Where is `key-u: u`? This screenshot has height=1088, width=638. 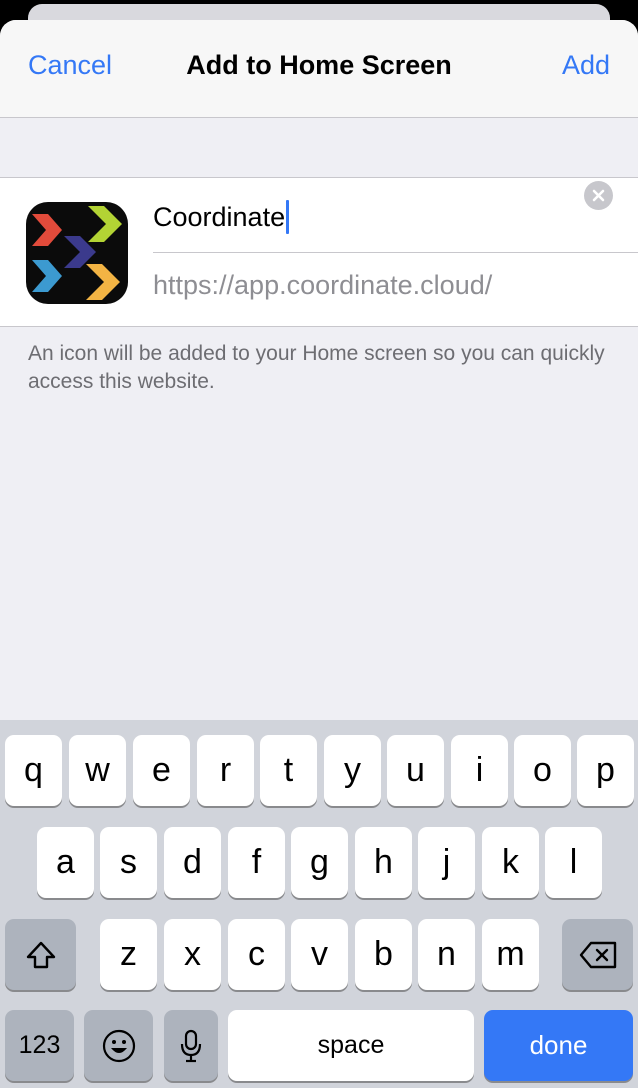 key-u: u is located at coordinates (415, 770).